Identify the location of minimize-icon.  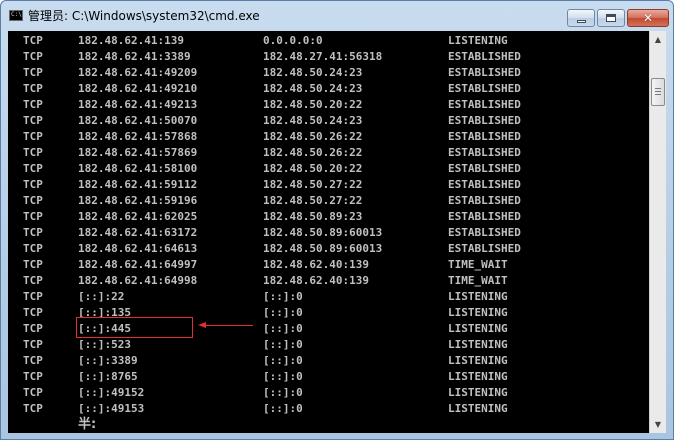
(581, 21).